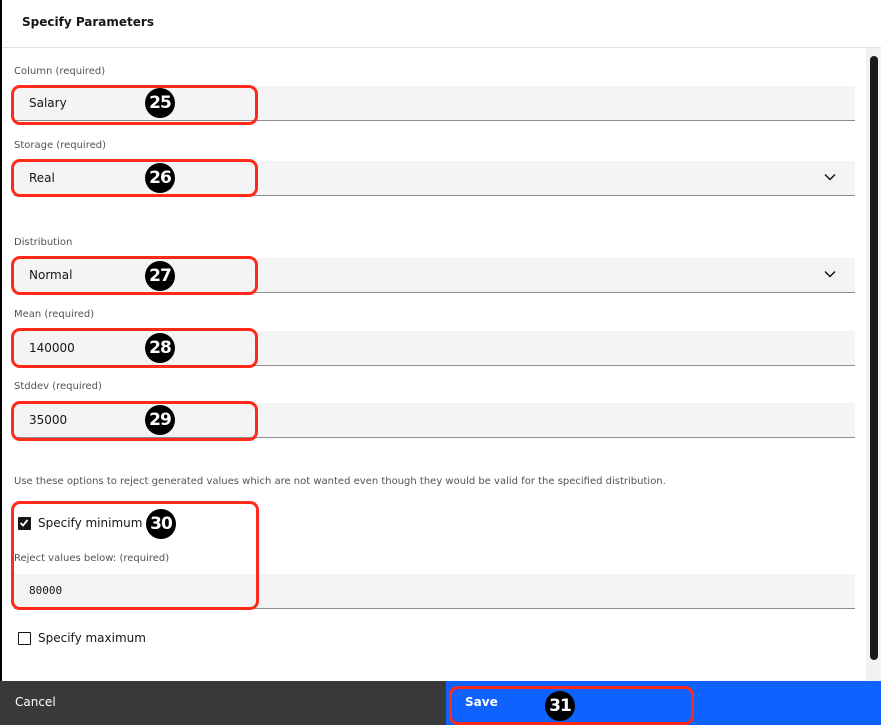  I want to click on annotation-highlight-storage, so click(134, 178).